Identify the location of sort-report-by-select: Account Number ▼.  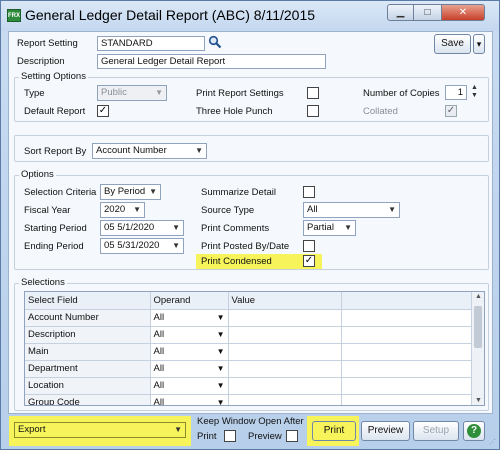
(149, 151).